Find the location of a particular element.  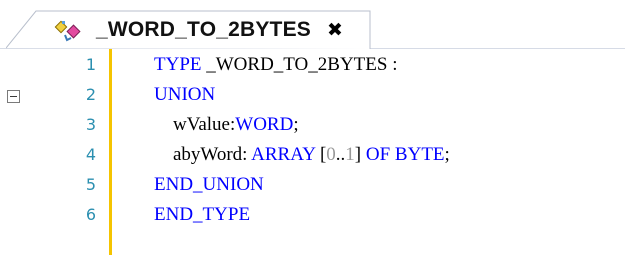

code-text: END_UNION is located at coordinates (209, 185).